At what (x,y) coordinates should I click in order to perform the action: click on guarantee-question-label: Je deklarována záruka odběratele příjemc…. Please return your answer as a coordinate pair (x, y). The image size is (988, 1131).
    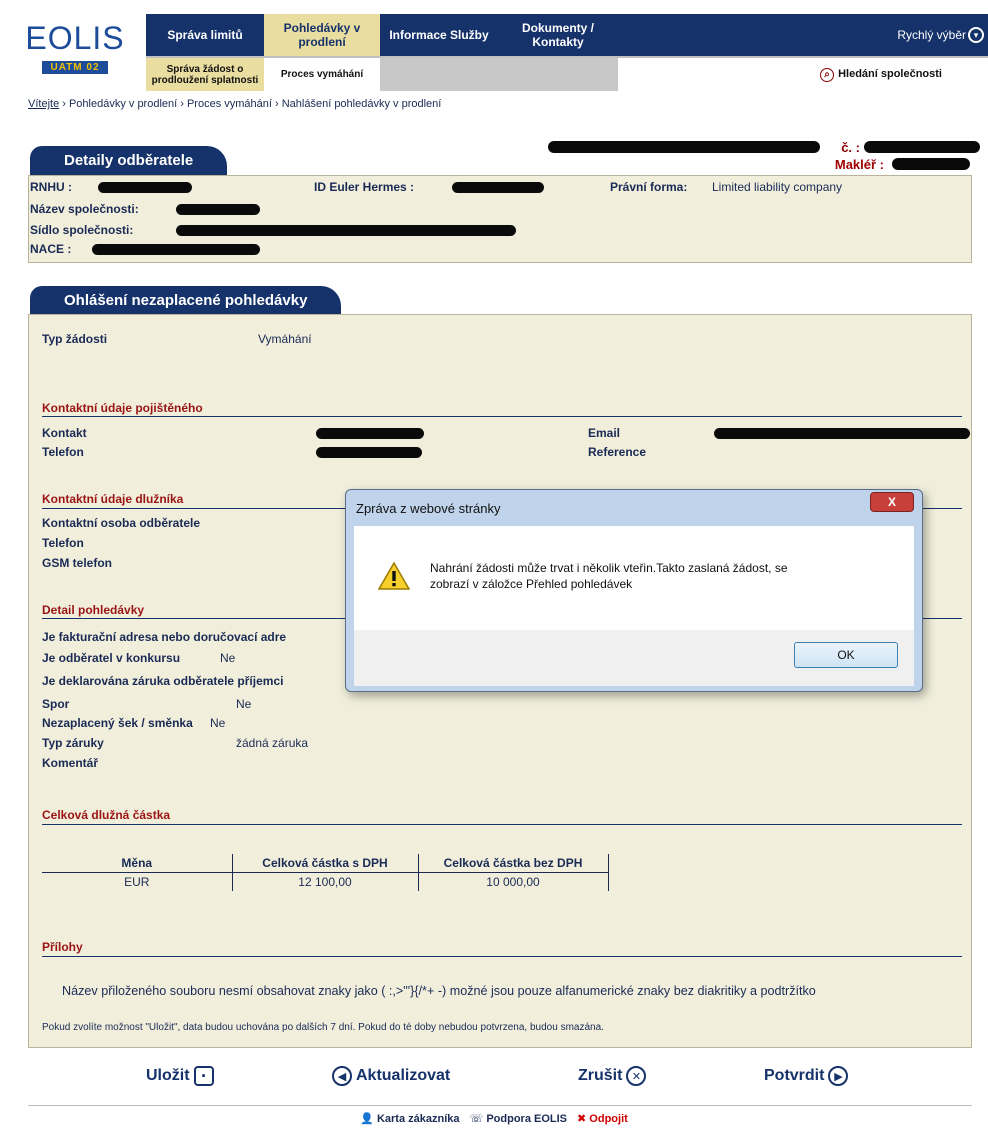
    Looking at the image, I should click on (163, 681).